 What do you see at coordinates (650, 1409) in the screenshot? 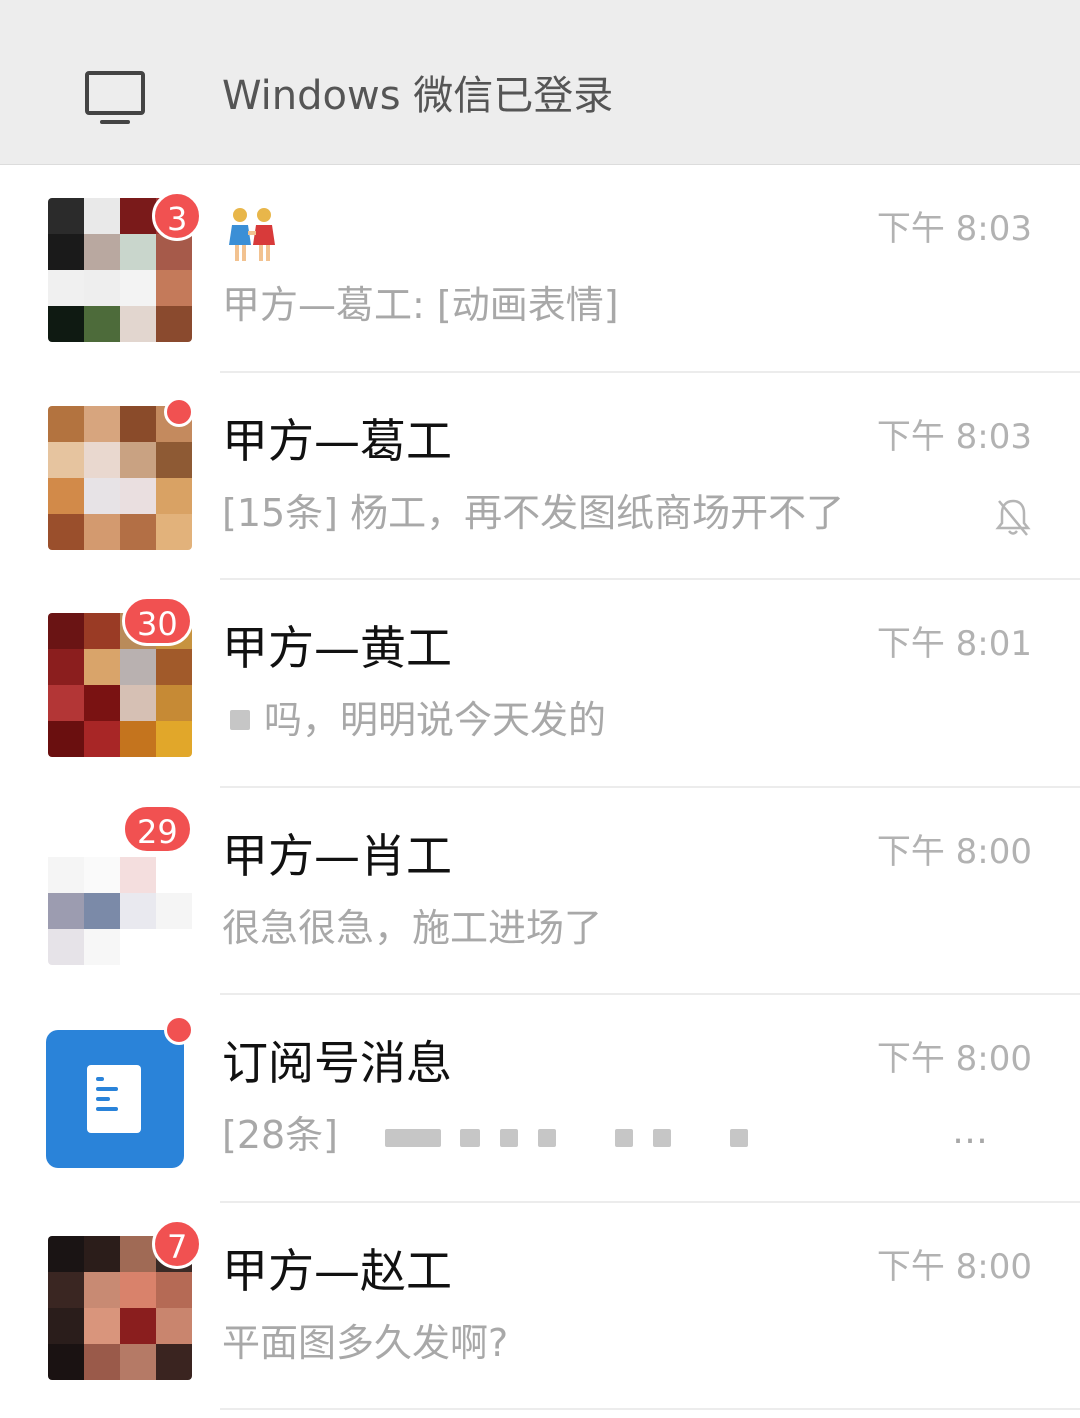
I see `divider` at bounding box center [650, 1409].